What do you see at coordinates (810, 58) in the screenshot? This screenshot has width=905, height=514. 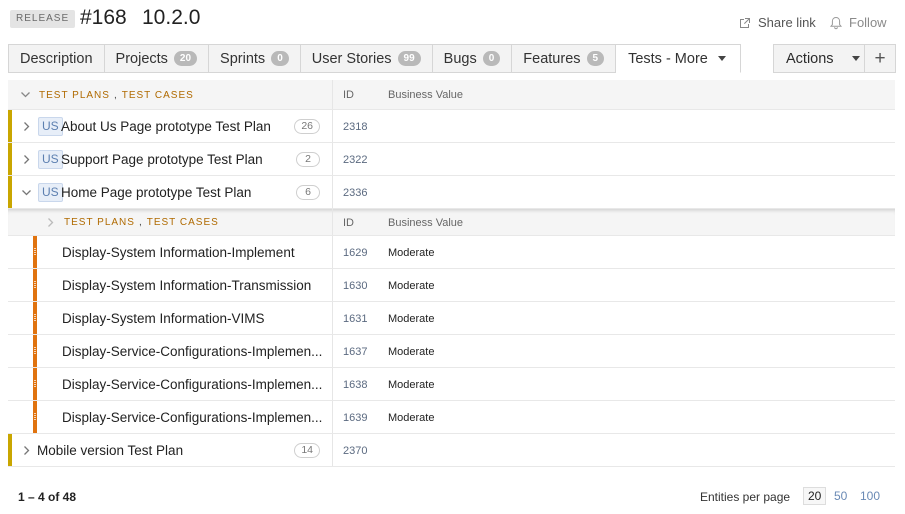 I see `actions-label: Actions` at bounding box center [810, 58].